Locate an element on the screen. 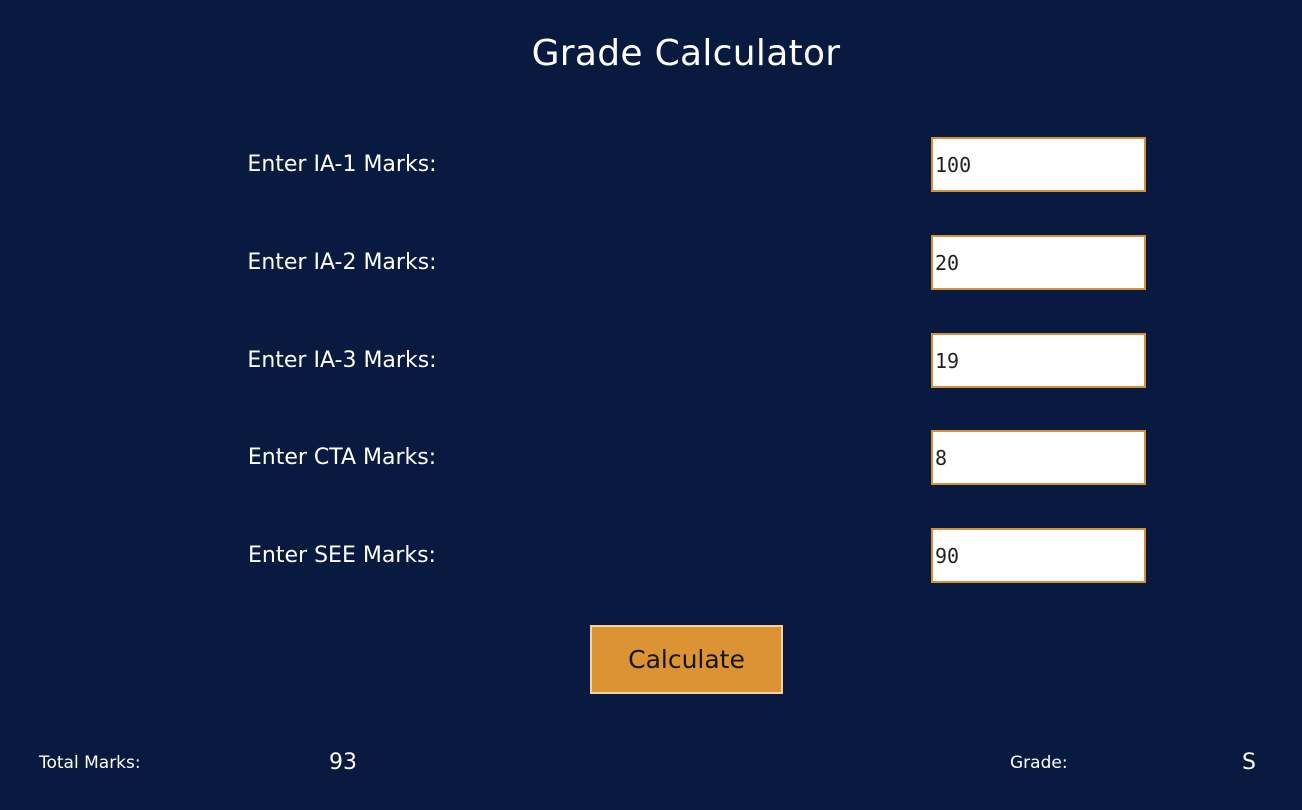  cta-input is located at coordinates (1038, 457).